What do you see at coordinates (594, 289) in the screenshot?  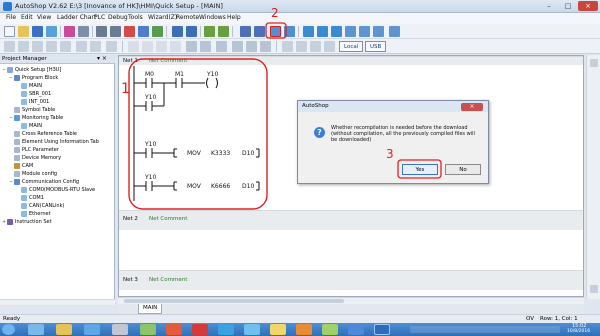 I see `scroll-down-icon` at bounding box center [594, 289].